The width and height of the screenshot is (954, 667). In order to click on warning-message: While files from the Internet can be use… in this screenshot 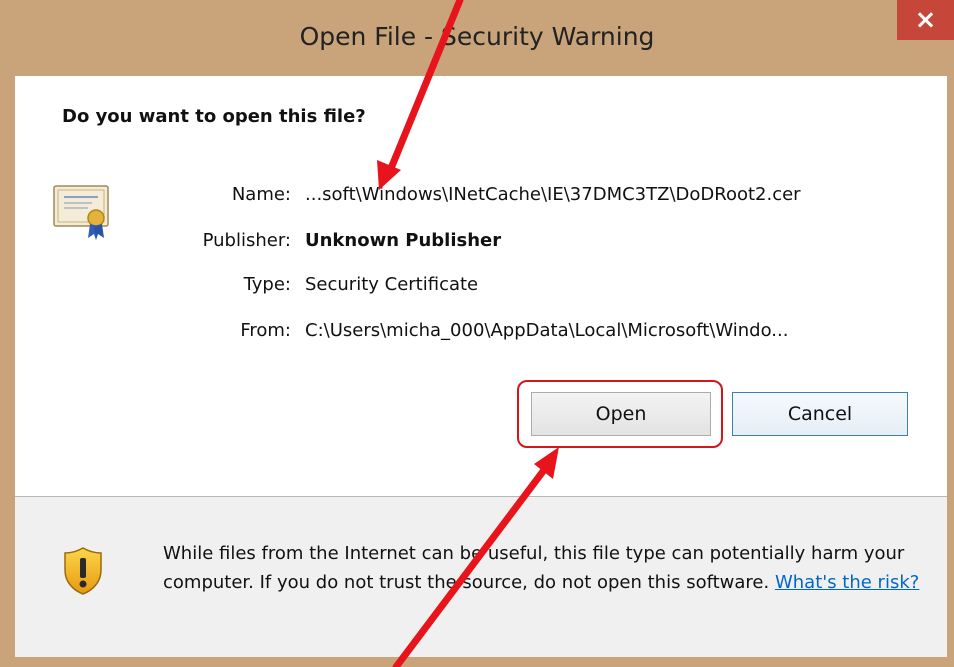, I will do `click(543, 568)`.